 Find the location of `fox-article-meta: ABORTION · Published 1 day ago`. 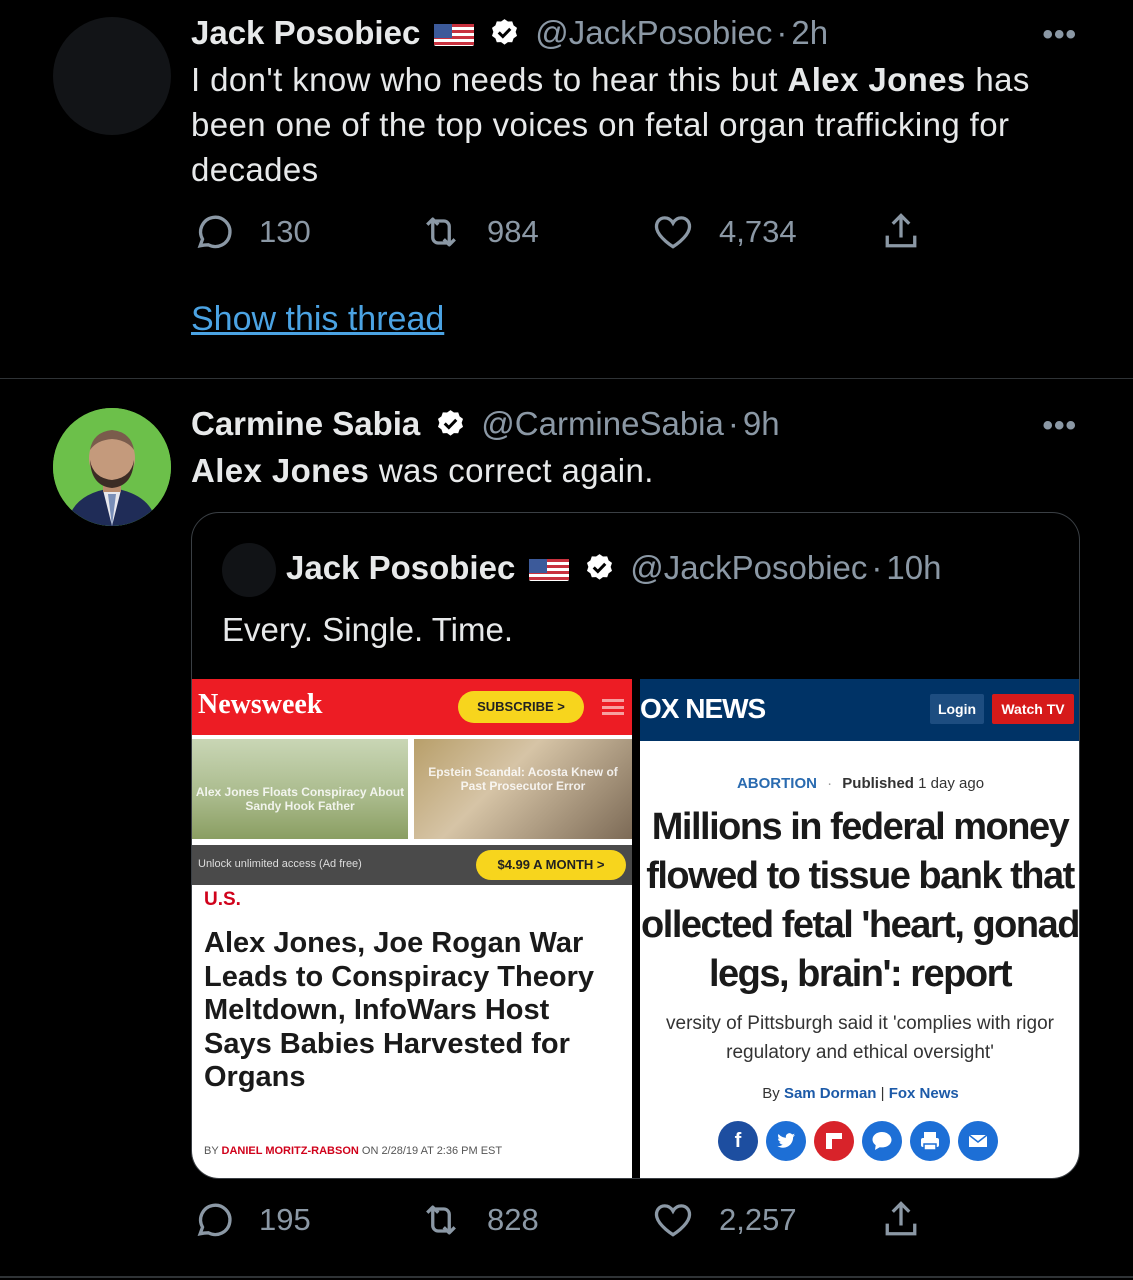

fox-article-meta: ABORTION · Published 1 day ago is located at coordinates (859, 783).